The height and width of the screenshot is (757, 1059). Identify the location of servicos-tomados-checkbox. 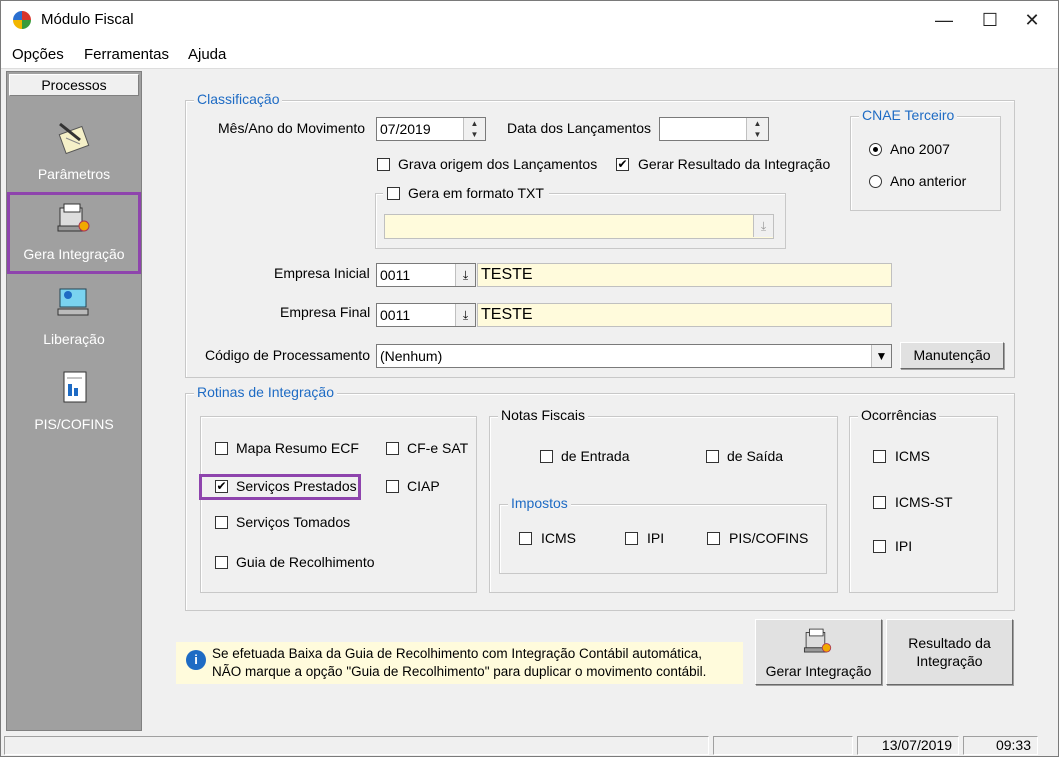
(221, 522).